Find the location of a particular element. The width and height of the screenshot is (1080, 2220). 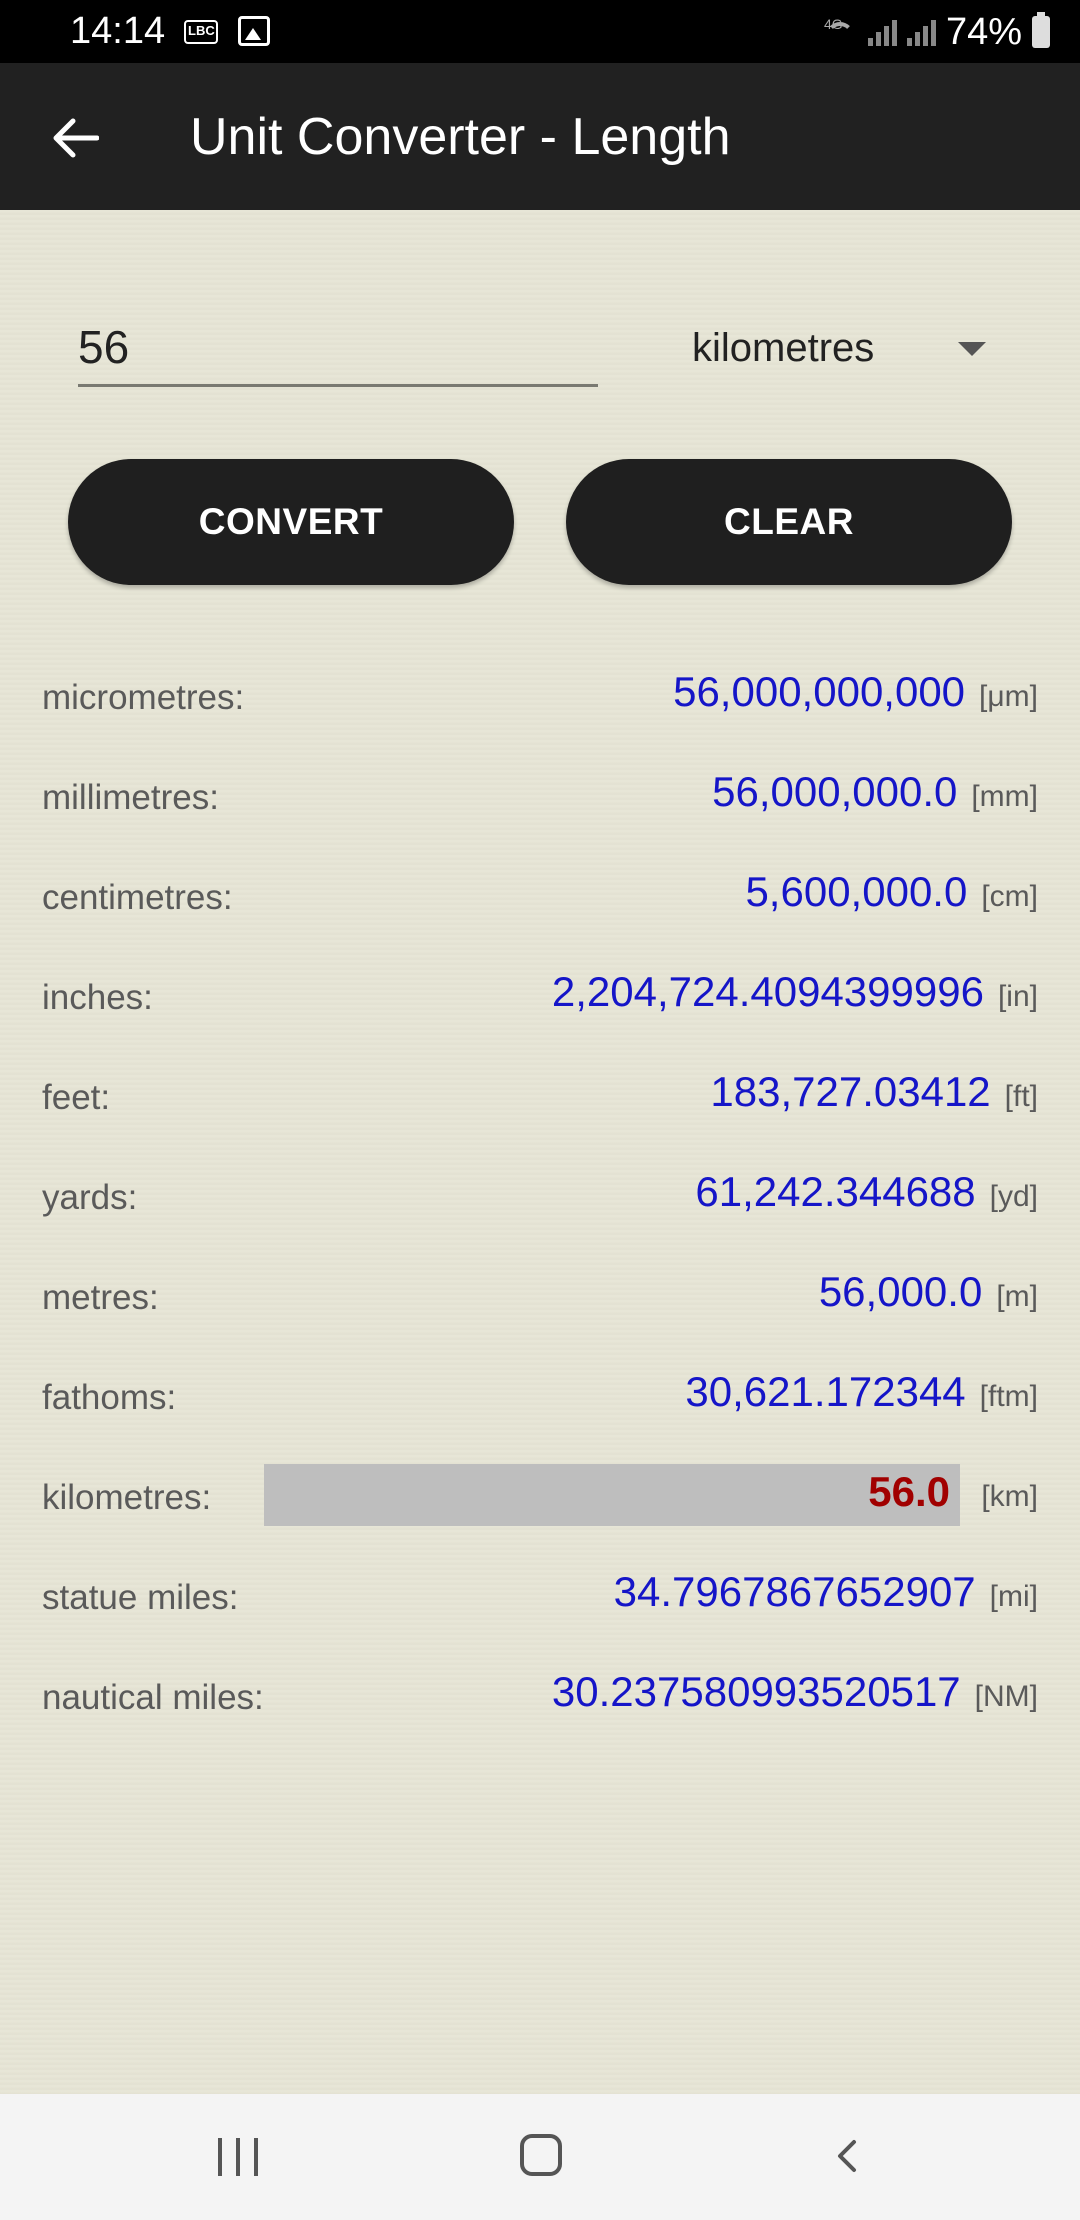

result-row-kilometres-highlighted: kilometres: 56.0 [km] is located at coordinates (540, 1500).